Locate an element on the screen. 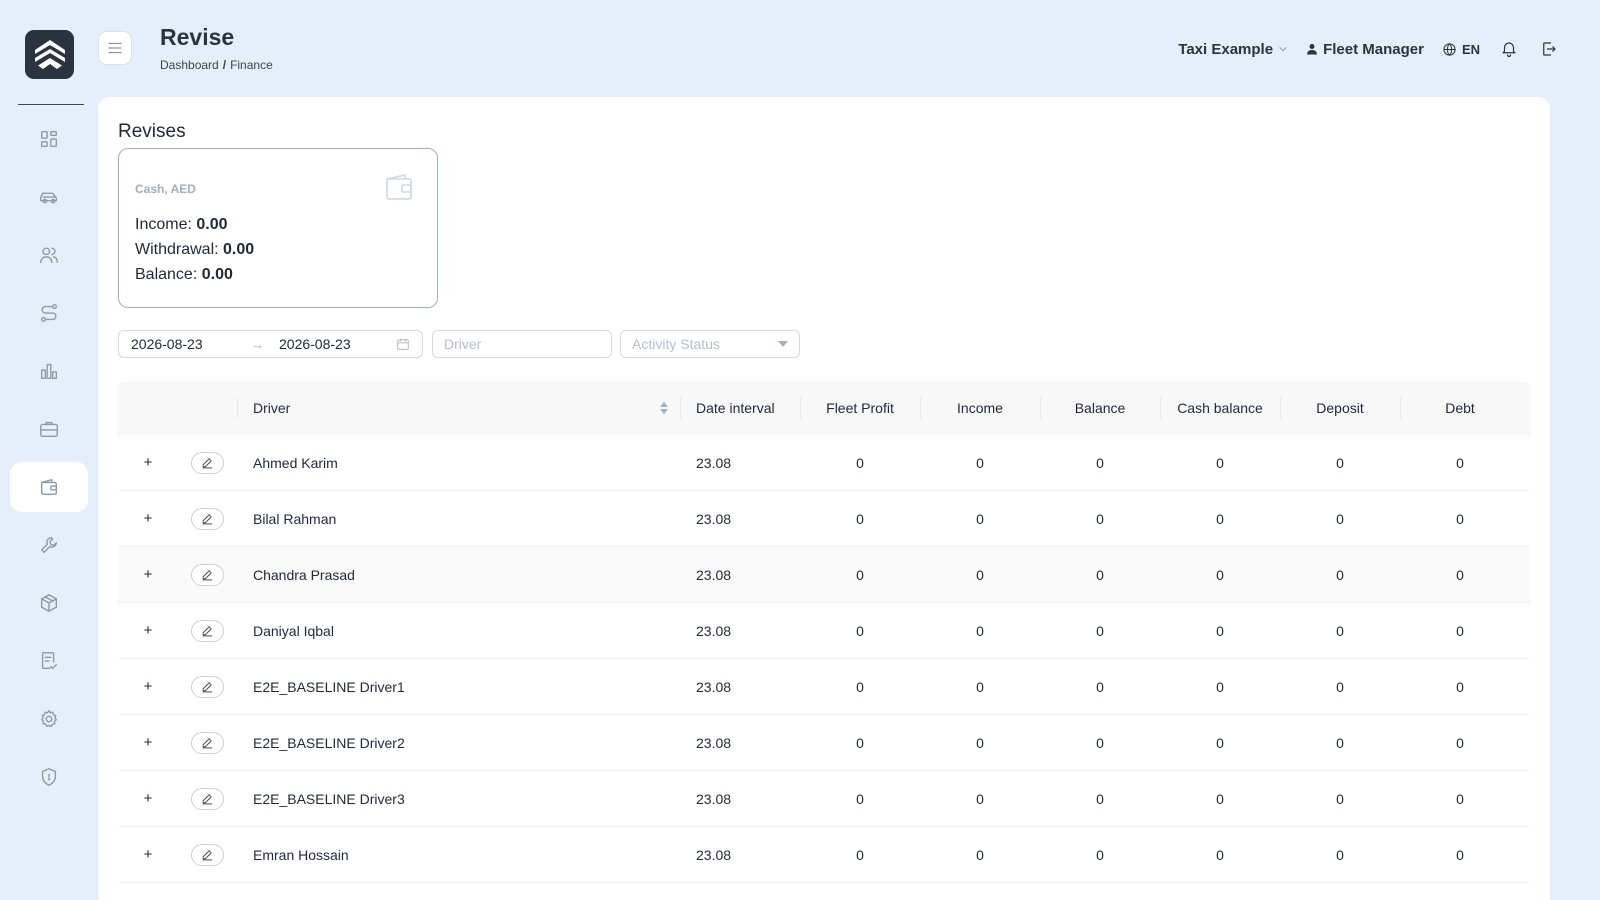 The height and width of the screenshot is (900, 1600). column-header-fleet-profit: Fleet Profit is located at coordinates (860, 408).